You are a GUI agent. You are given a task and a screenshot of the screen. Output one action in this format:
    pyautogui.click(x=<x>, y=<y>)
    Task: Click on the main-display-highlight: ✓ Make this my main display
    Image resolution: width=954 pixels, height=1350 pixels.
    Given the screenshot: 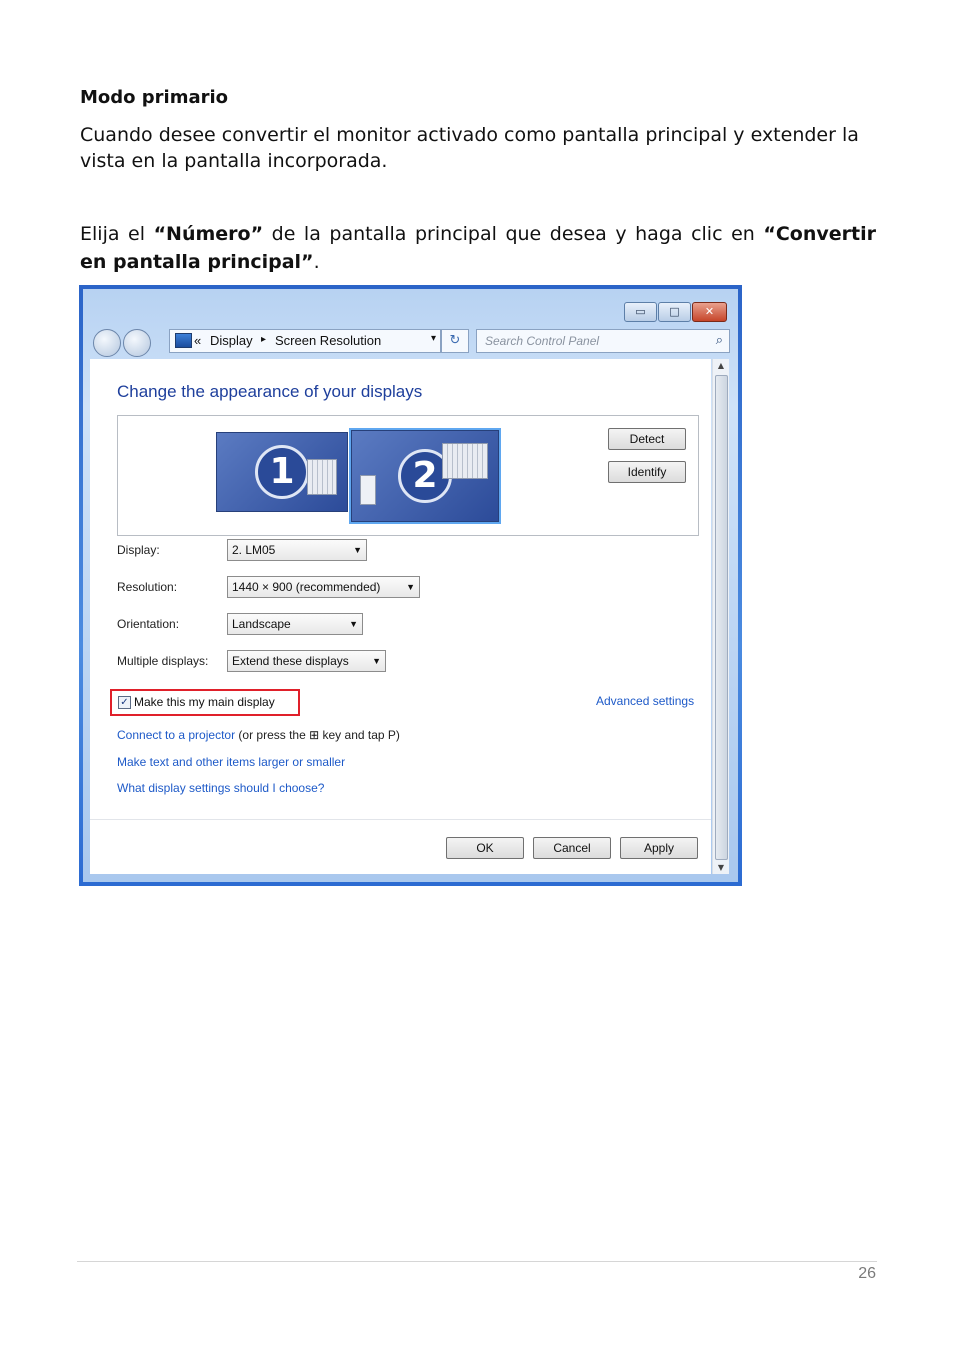 What is the action you would take?
    pyautogui.click(x=205, y=702)
    